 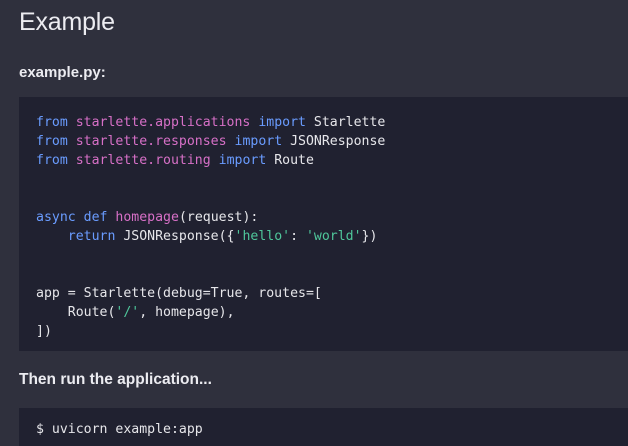 I want to click on code-line: app = Starlette(debug=True, routes=[, so click(x=332, y=293).